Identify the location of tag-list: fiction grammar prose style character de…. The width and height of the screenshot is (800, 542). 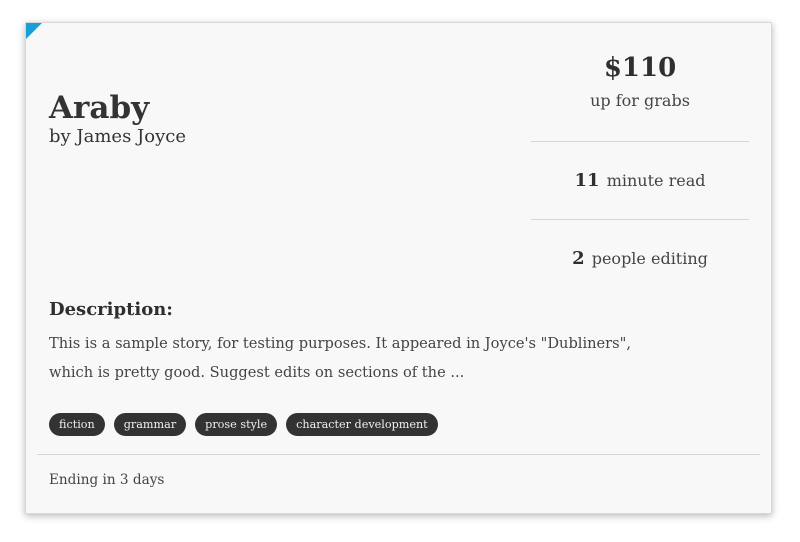
(243, 424).